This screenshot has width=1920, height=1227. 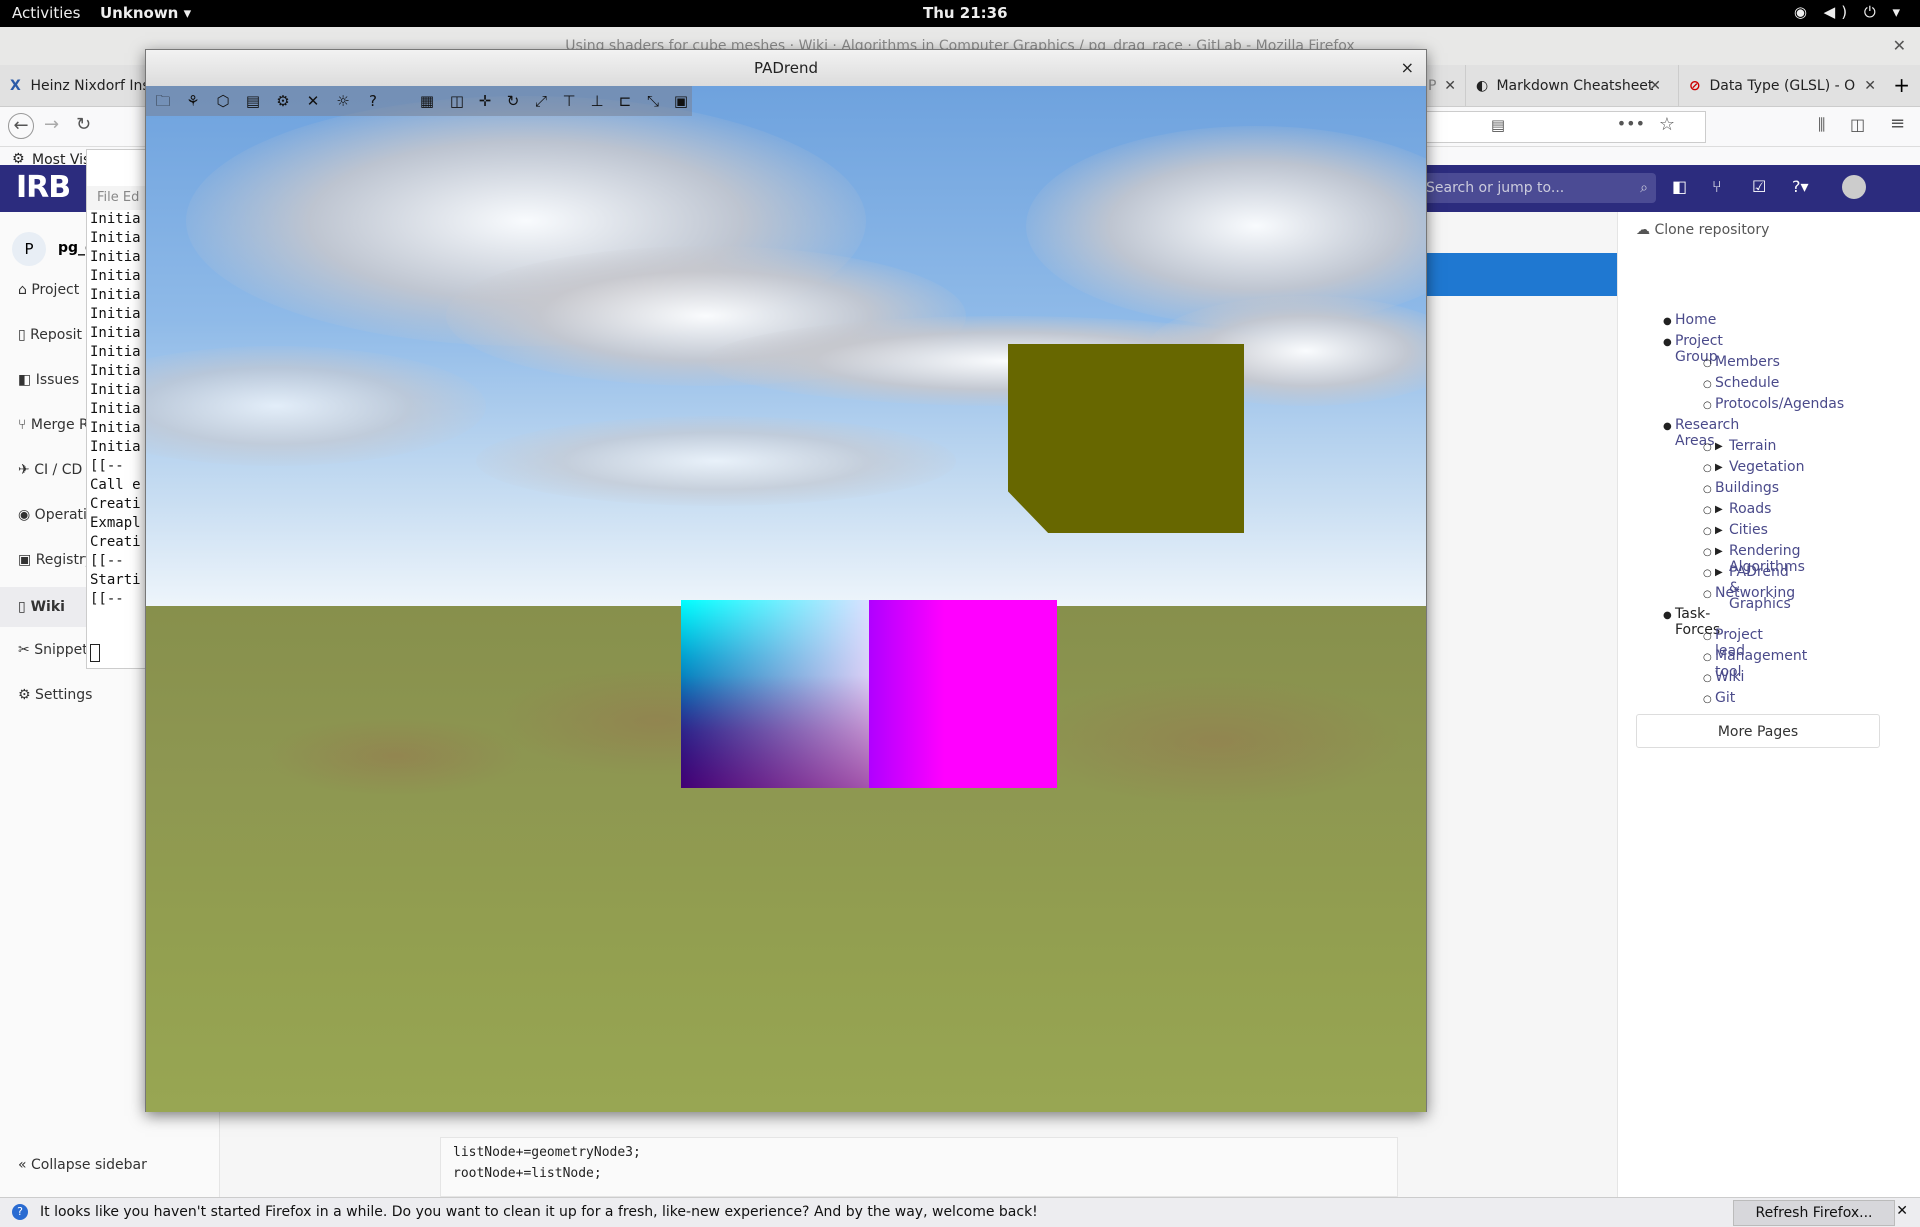 I want to click on wiki-page-link: Roads, so click(x=1750, y=509).